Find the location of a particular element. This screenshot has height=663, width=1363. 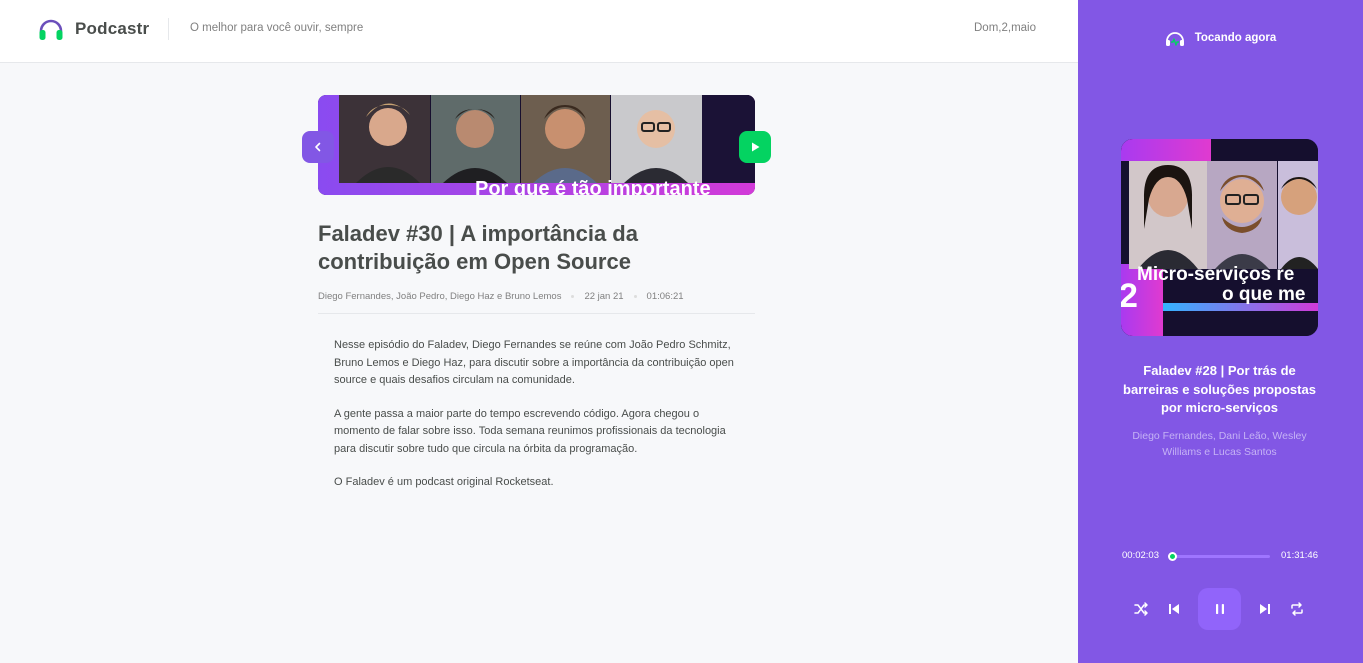

cover-caption-line2: o que me is located at coordinates (1264, 294).